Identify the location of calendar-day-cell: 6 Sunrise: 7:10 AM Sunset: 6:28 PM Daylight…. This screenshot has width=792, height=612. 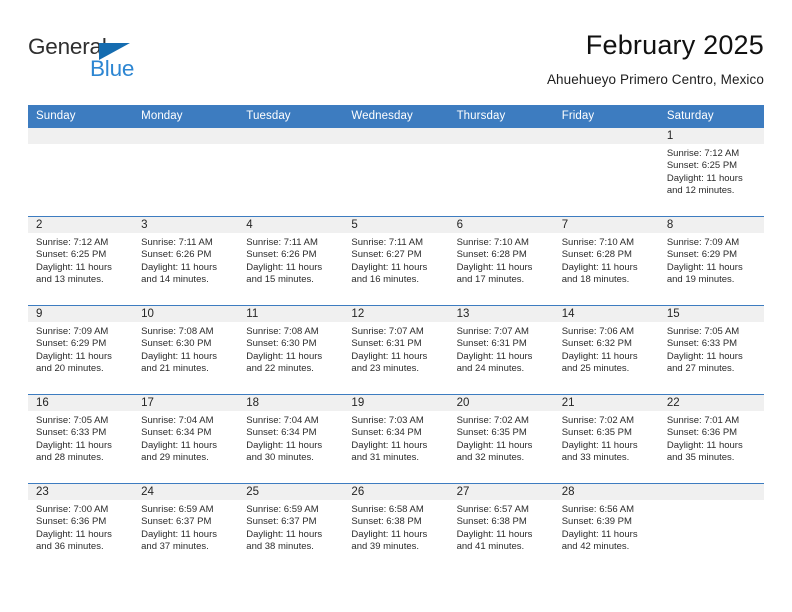
(501, 261).